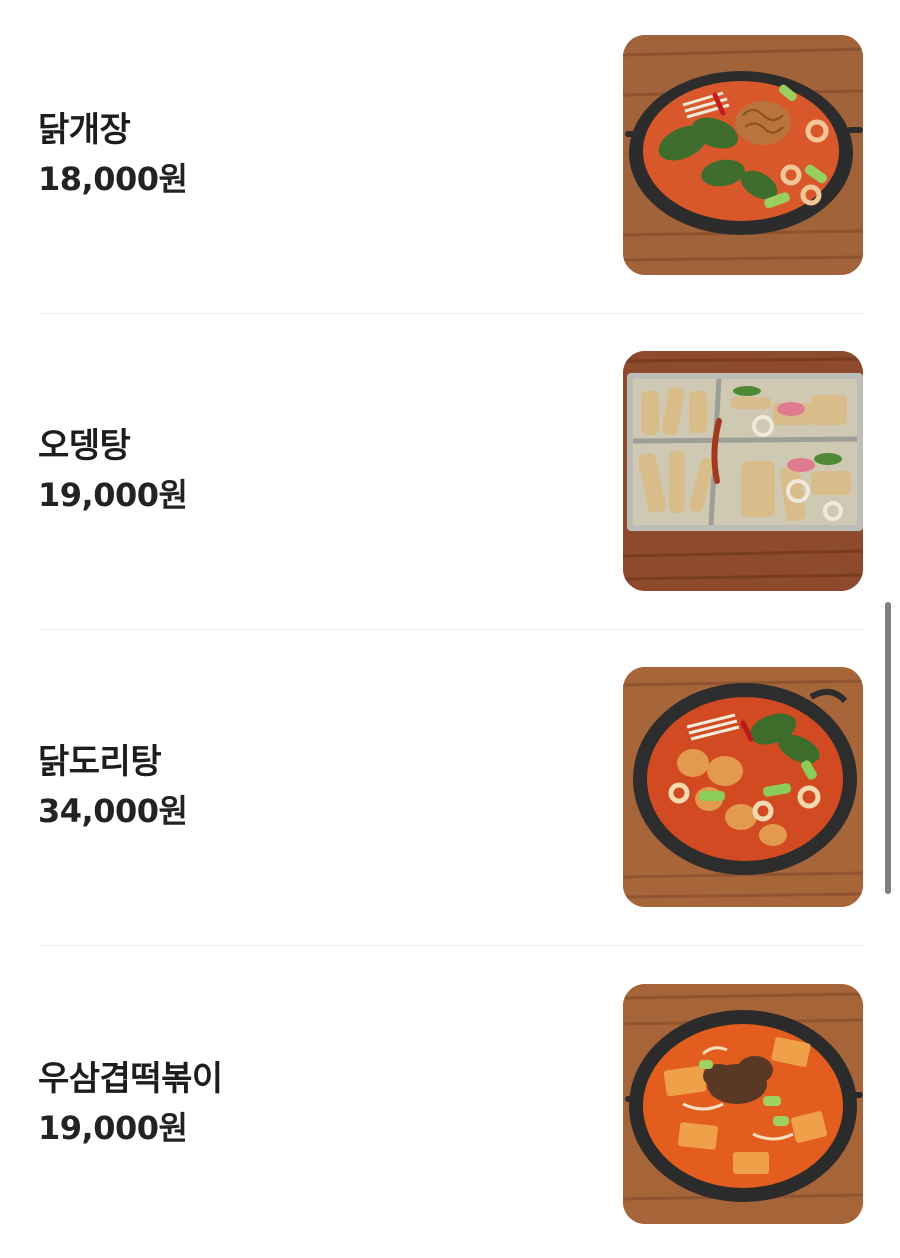  I want to click on braised-chicken-photo, so click(743, 787).